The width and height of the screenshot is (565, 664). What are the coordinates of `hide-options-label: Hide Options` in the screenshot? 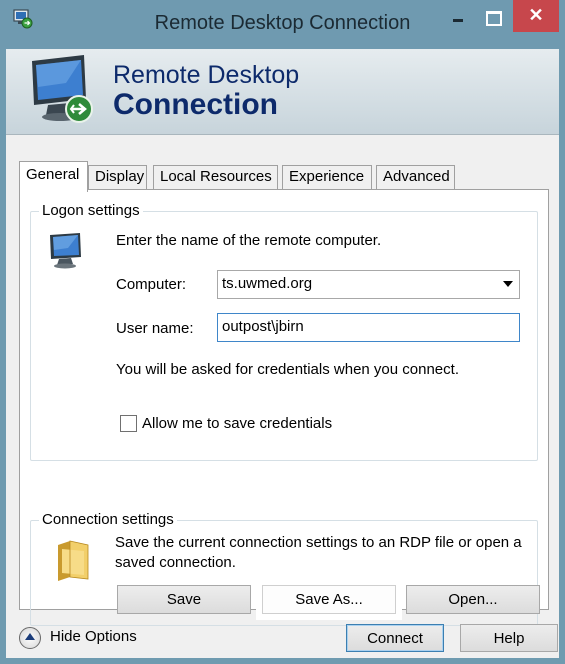 It's located at (93, 636).